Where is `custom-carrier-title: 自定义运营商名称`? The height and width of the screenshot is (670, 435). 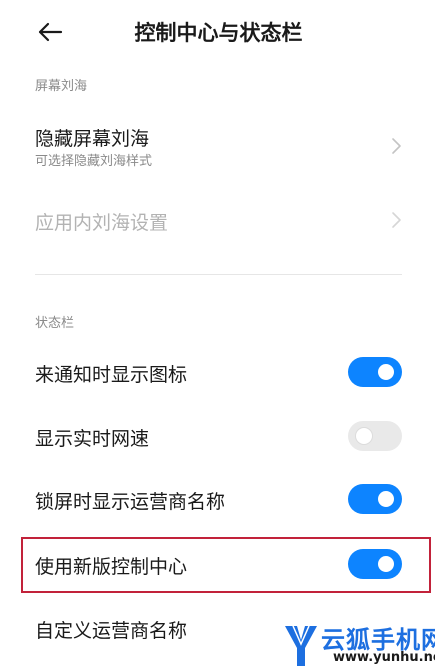 custom-carrier-title: 自定义运营商名称 is located at coordinates (111, 631).